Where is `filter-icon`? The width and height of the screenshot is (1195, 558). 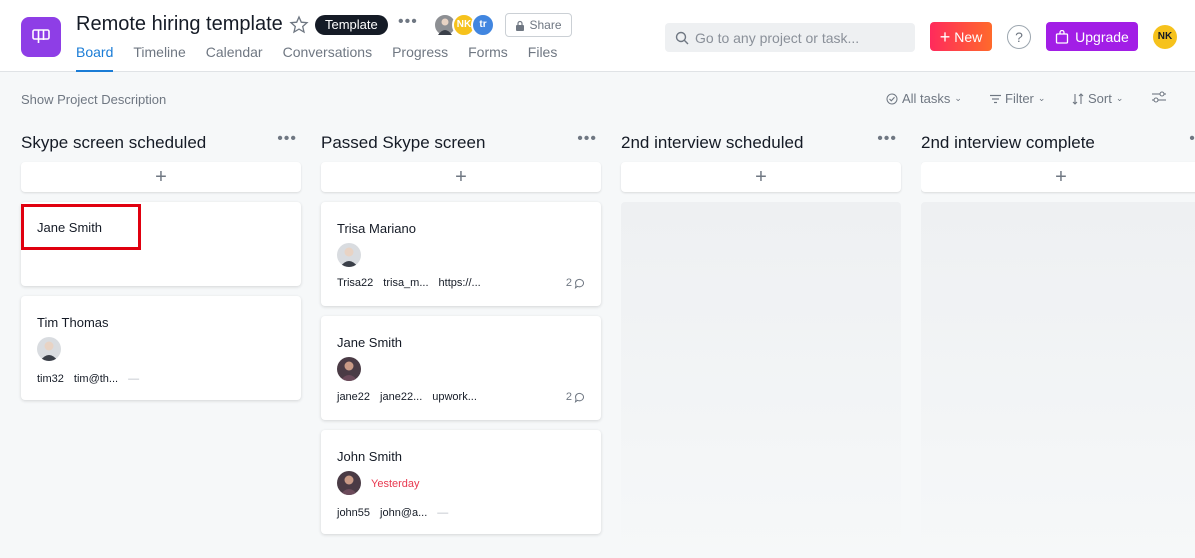
filter-icon is located at coordinates (995, 98).